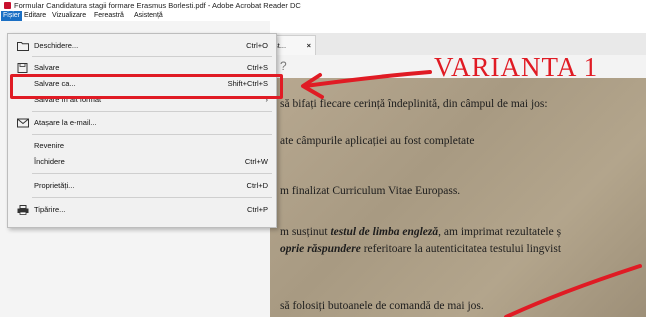  I want to click on arrow-to-save-as, so click(367, 79).